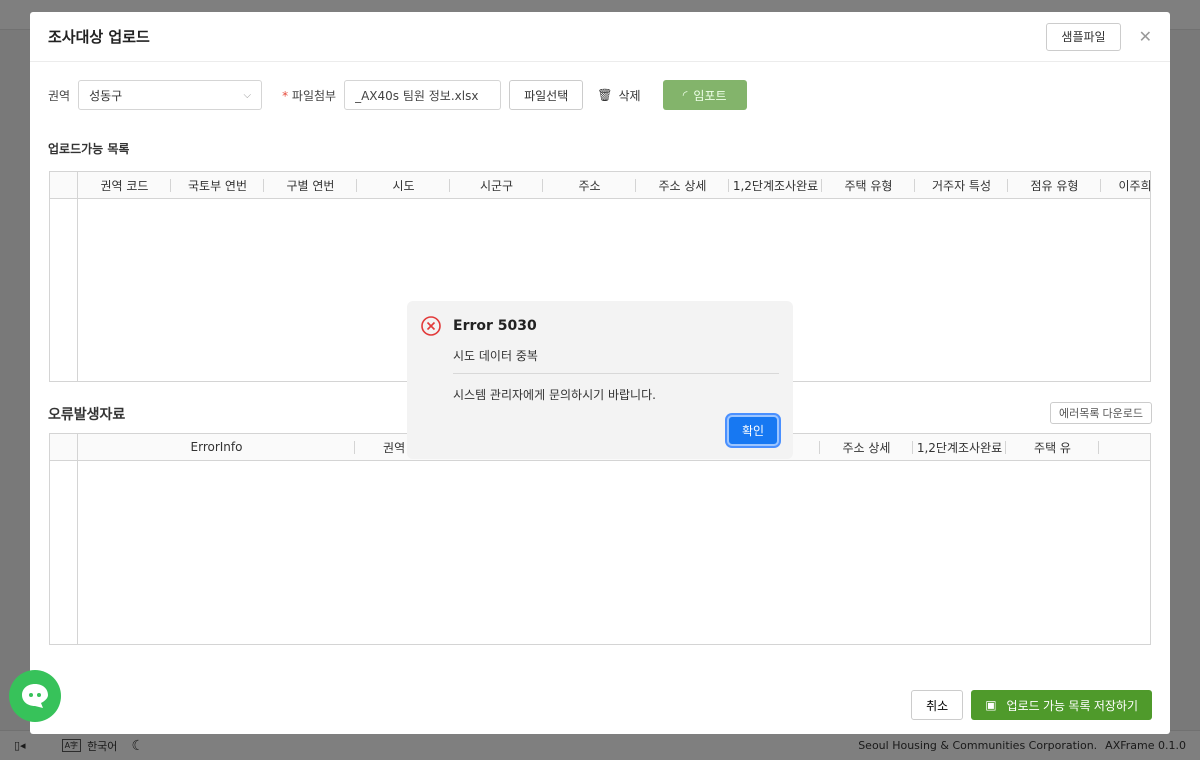  What do you see at coordinates (310, 185) in the screenshot?
I see `grid-header-cell: 구별 연번` at bounding box center [310, 185].